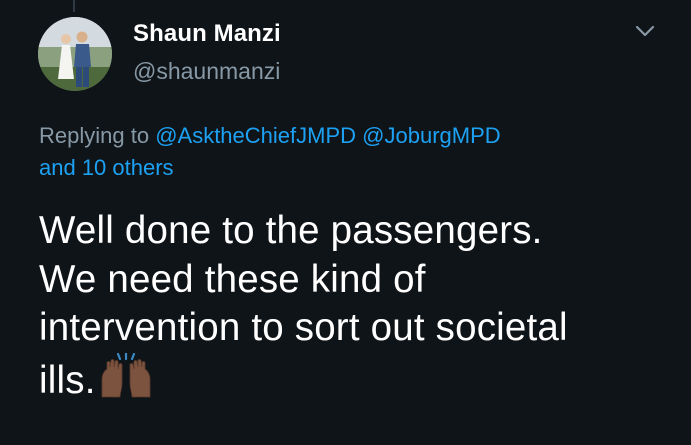 The image size is (691, 445). What do you see at coordinates (207, 34) in the screenshot?
I see `author-name: Shaun Manzi` at bounding box center [207, 34].